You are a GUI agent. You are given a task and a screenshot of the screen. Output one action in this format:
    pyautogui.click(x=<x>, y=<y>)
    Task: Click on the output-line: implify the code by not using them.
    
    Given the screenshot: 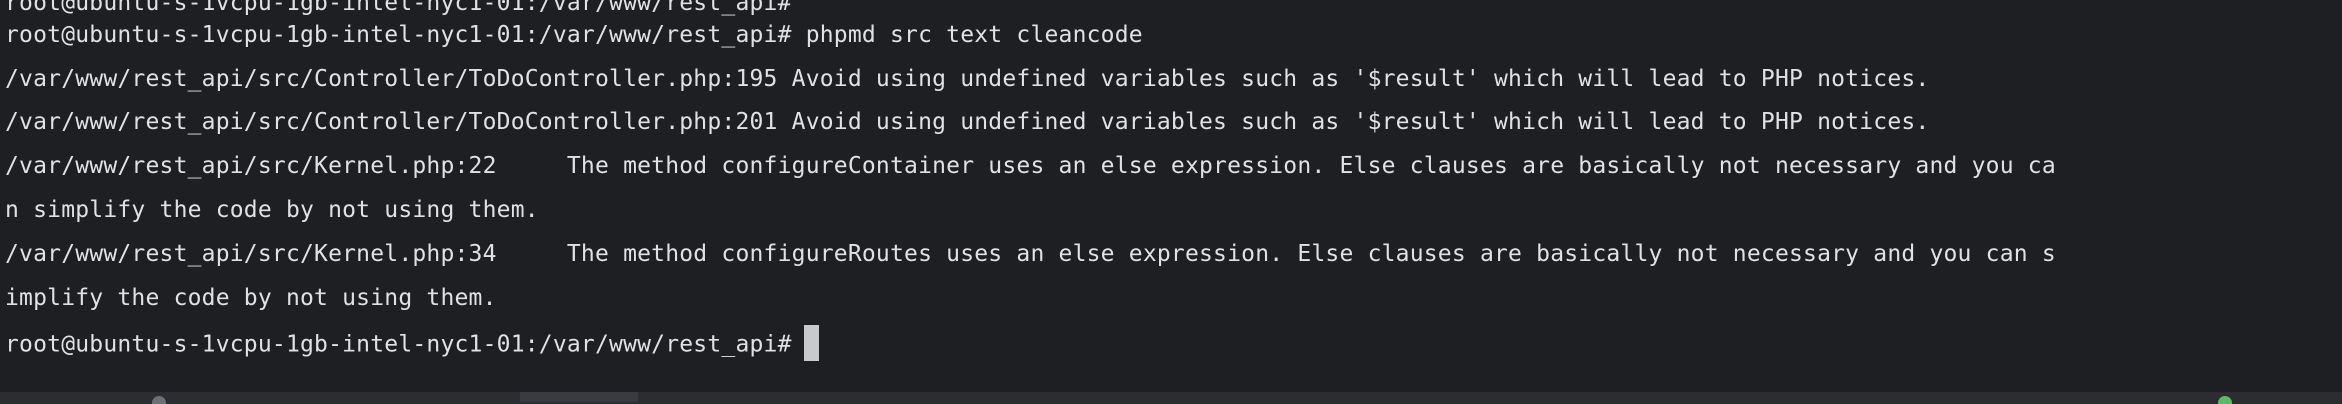 What is the action you would take?
    pyautogui.click(x=251, y=298)
    